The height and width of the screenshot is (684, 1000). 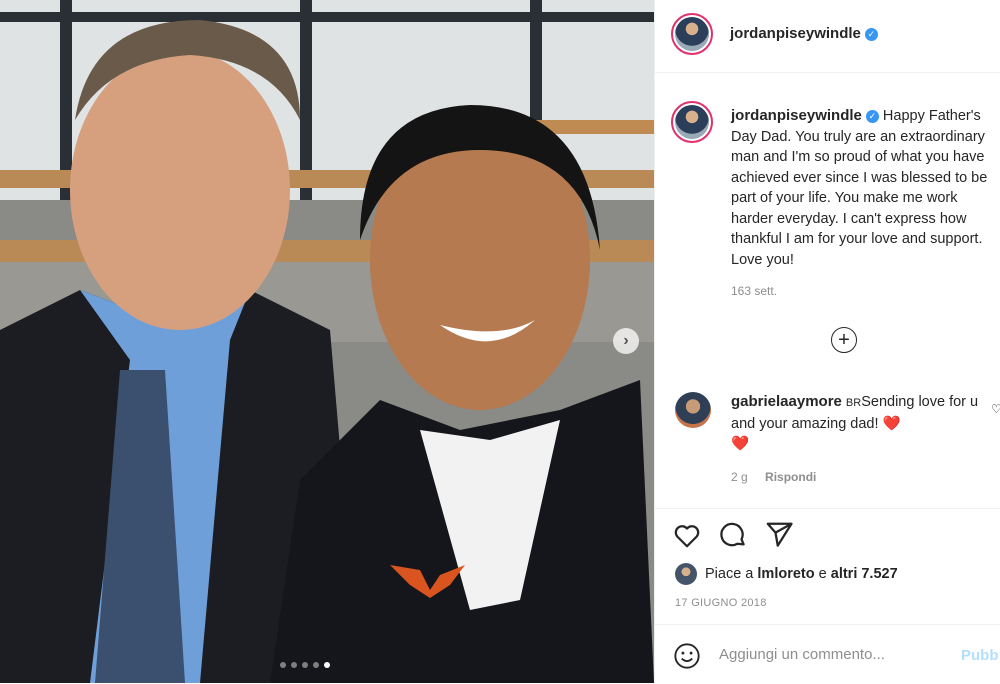 I want to click on likes-prefix: Piace a, so click(x=729, y=574).